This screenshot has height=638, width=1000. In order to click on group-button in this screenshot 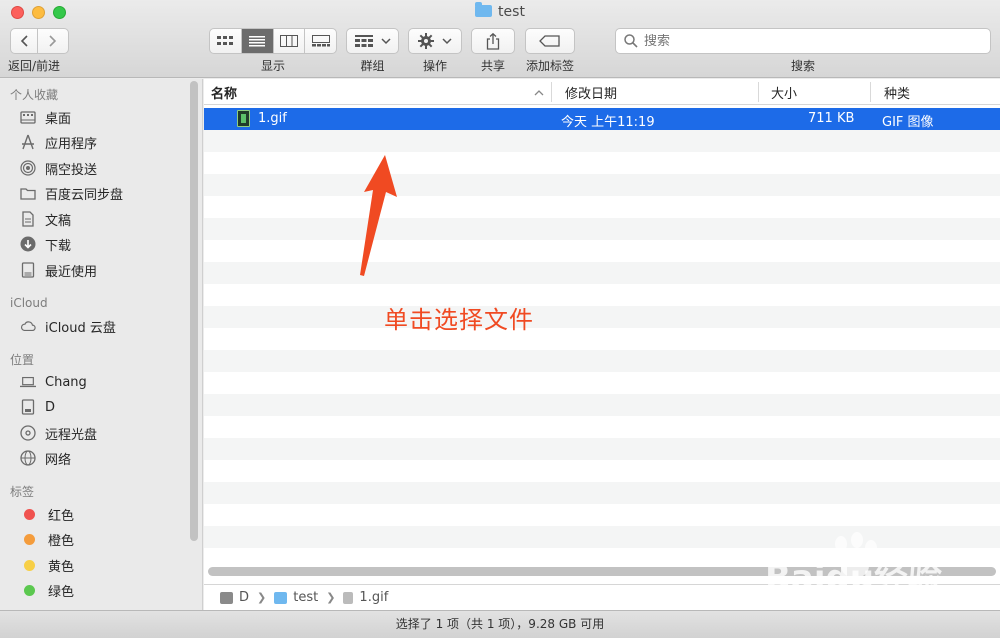, I will do `click(372, 41)`.